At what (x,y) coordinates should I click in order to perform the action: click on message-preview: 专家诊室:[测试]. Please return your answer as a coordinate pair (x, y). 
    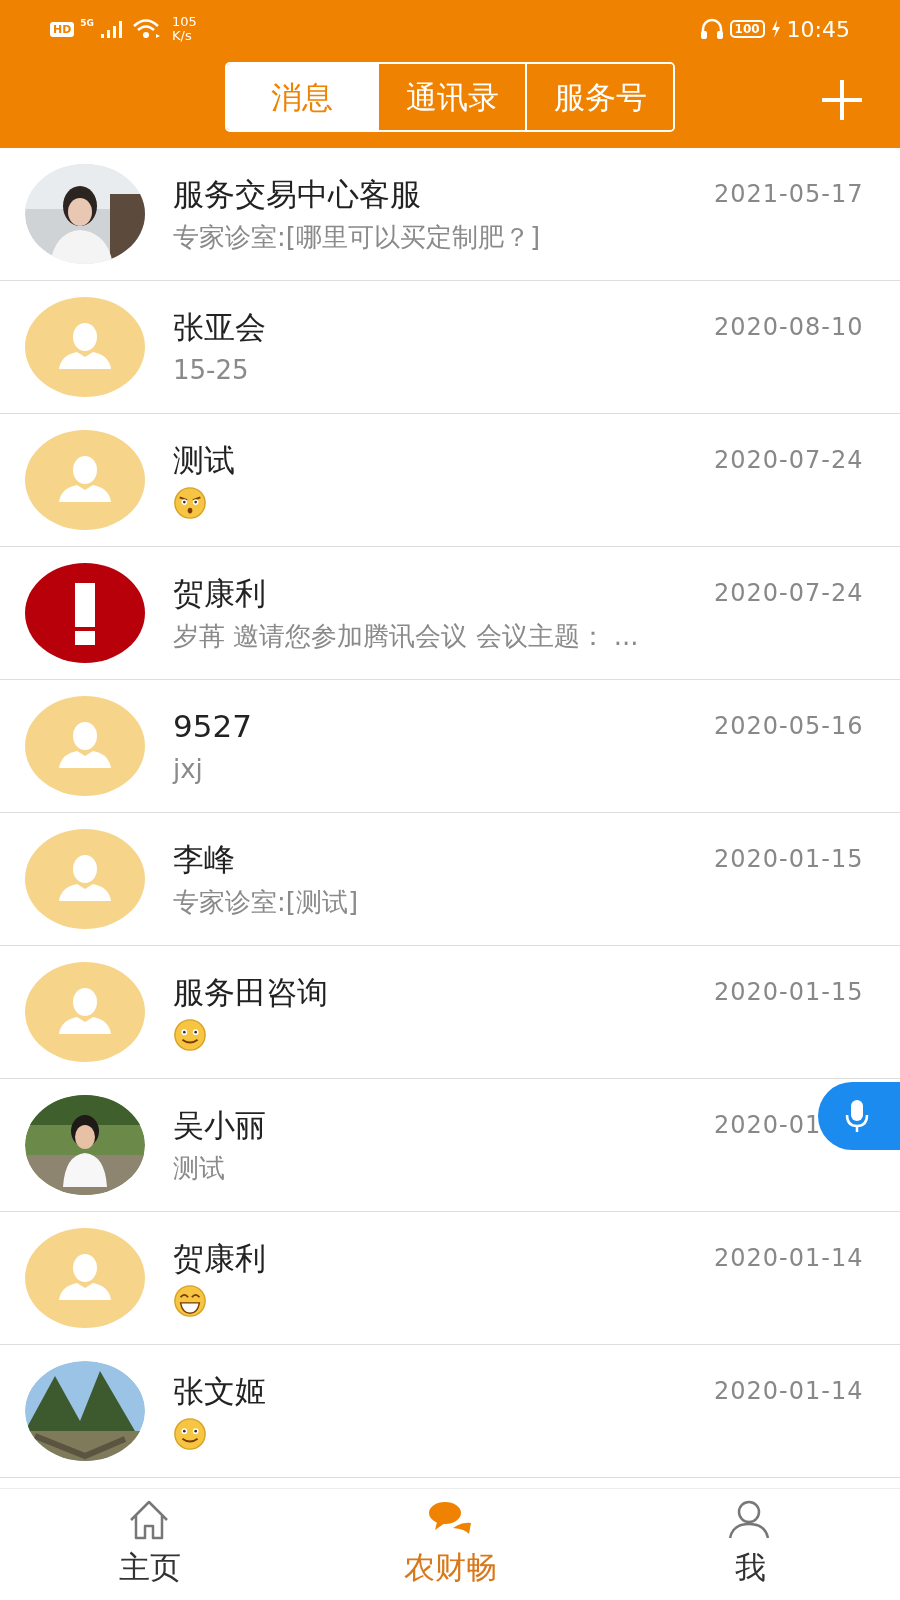
    Looking at the image, I should click on (266, 902).